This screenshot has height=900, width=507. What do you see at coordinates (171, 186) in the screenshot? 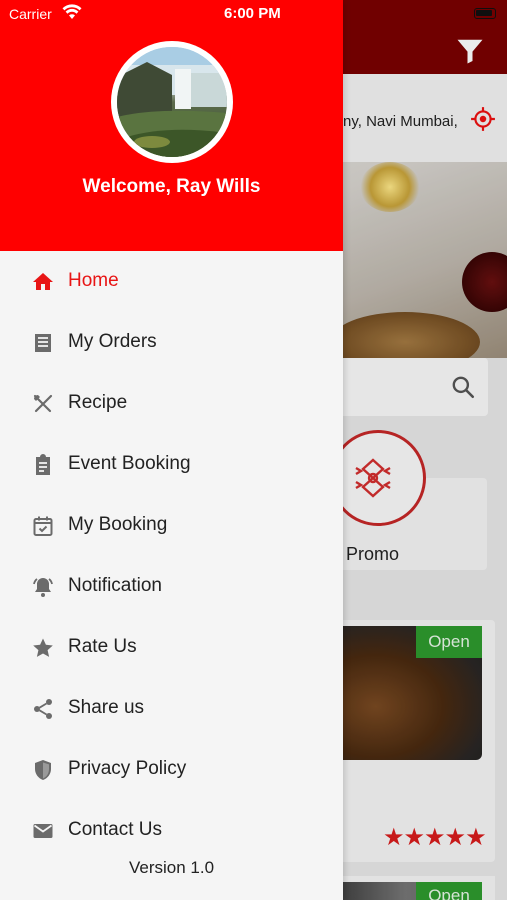
I see `welcome-text: Welcome, Ray Wills` at bounding box center [171, 186].